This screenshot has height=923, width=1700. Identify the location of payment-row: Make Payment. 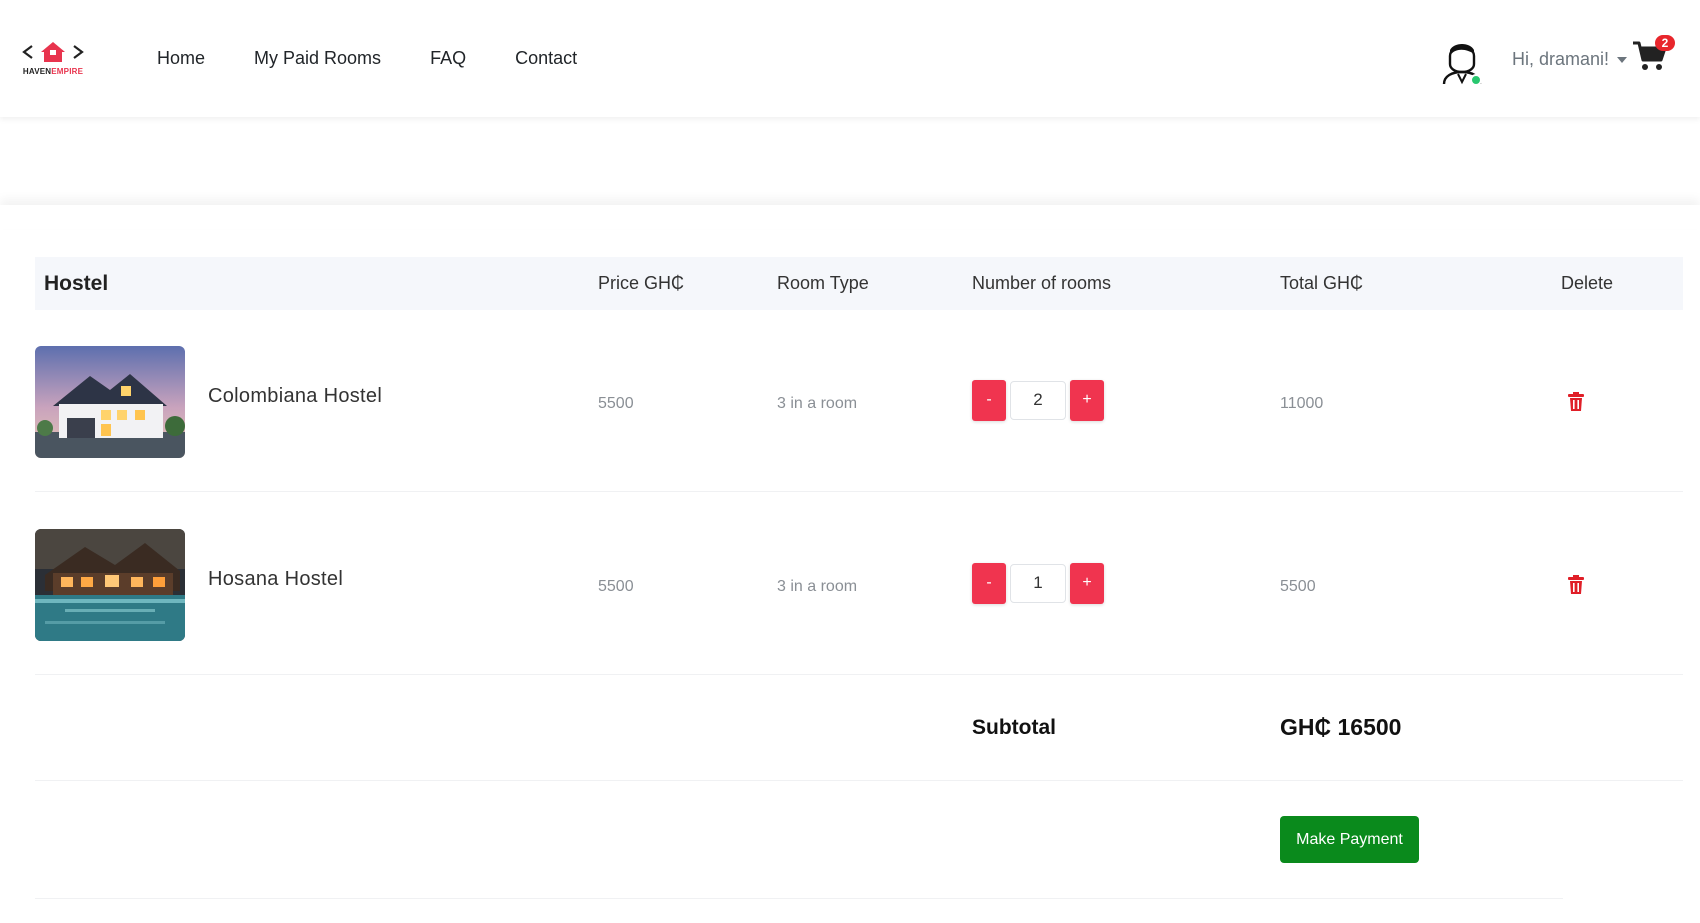
(799, 840).